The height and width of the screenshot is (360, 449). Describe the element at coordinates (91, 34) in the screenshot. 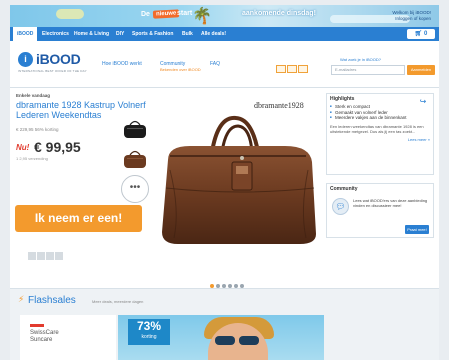

I see `nav-item-home-living: Home & Living` at that location.